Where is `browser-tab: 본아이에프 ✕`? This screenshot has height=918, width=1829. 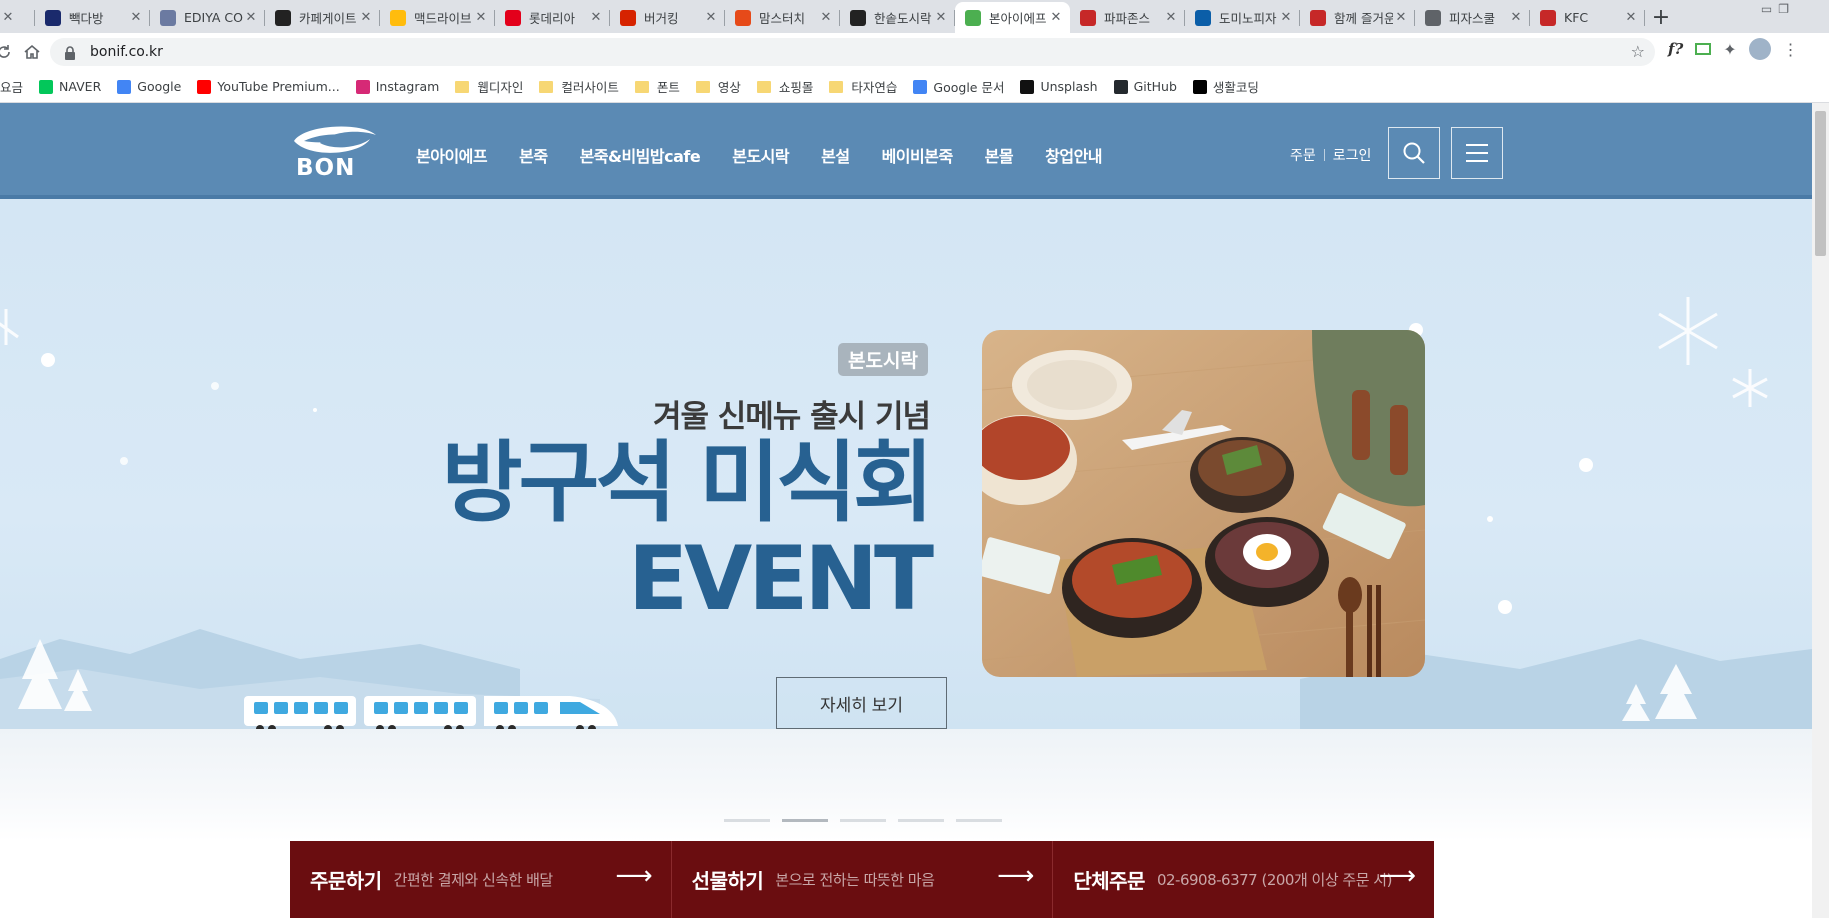
browser-tab: 본아이에프 ✕ is located at coordinates (1012, 17).